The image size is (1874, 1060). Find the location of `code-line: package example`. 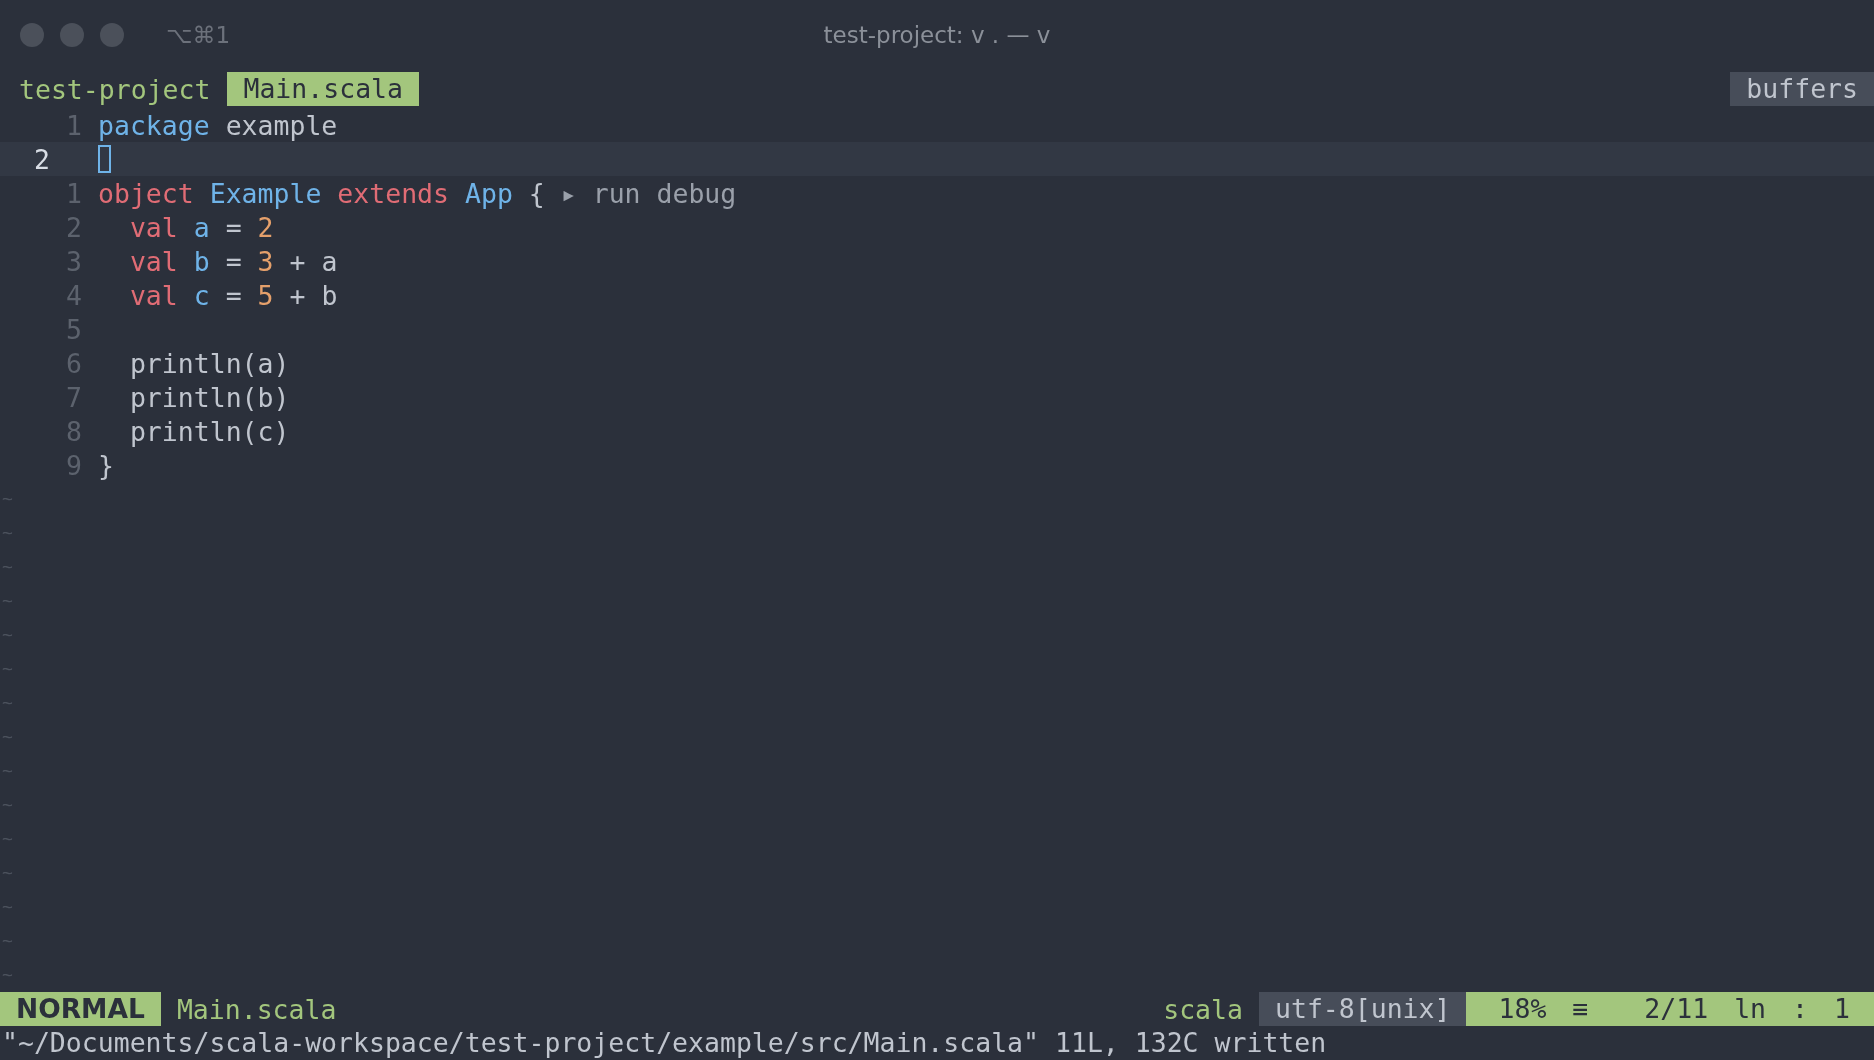

code-line: package example is located at coordinates (218, 125).